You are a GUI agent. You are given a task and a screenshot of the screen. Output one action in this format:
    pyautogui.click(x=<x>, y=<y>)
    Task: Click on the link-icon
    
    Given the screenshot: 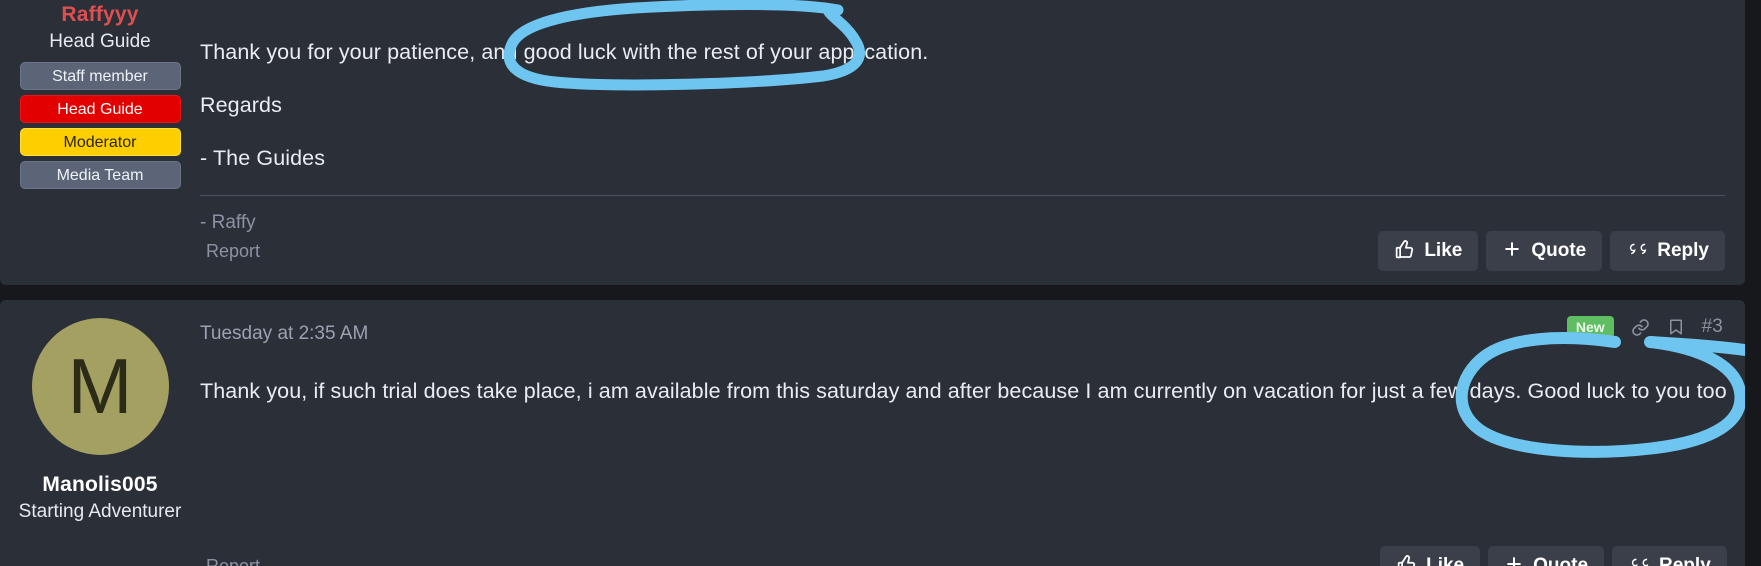 What is the action you would take?
    pyautogui.click(x=1640, y=327)
    